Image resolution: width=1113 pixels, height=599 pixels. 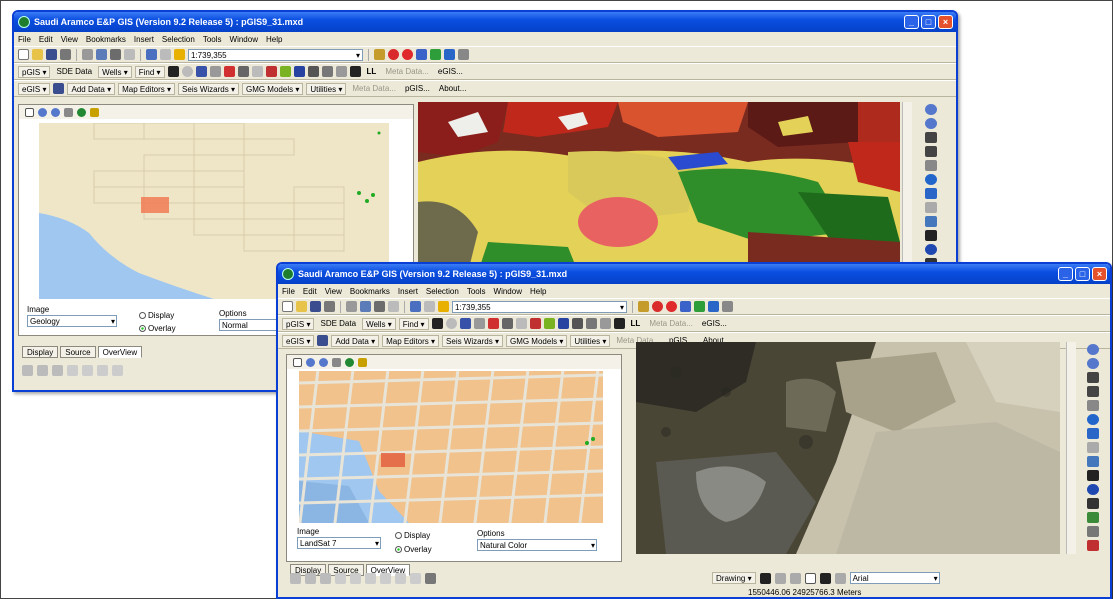 I want to click on options-select: Natural Color, so click(x=537, y=545).